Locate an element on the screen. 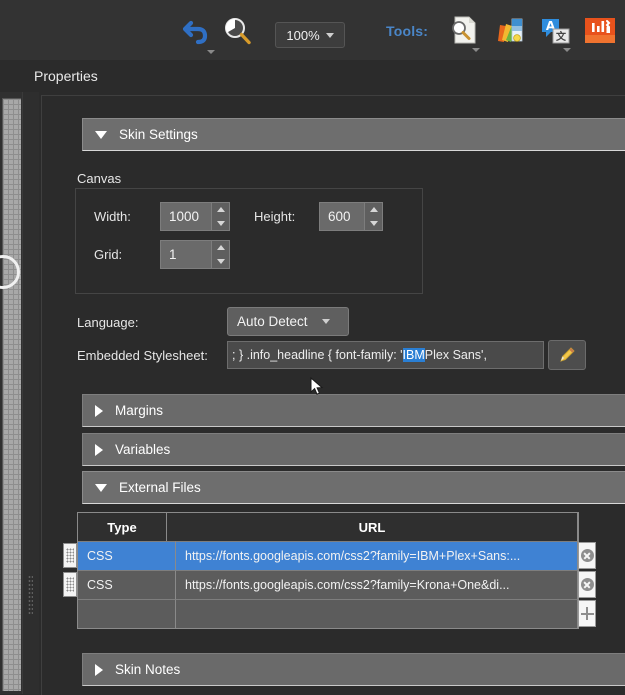 This screenshot has width=625, height=695. language-value: Auto Detect is located at coordinates (272, 321).